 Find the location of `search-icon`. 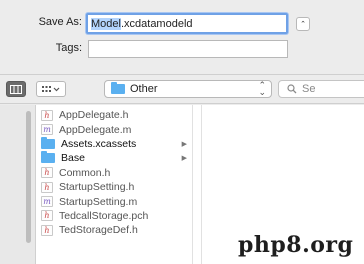

search-icon is located at coordinates (292, 89).